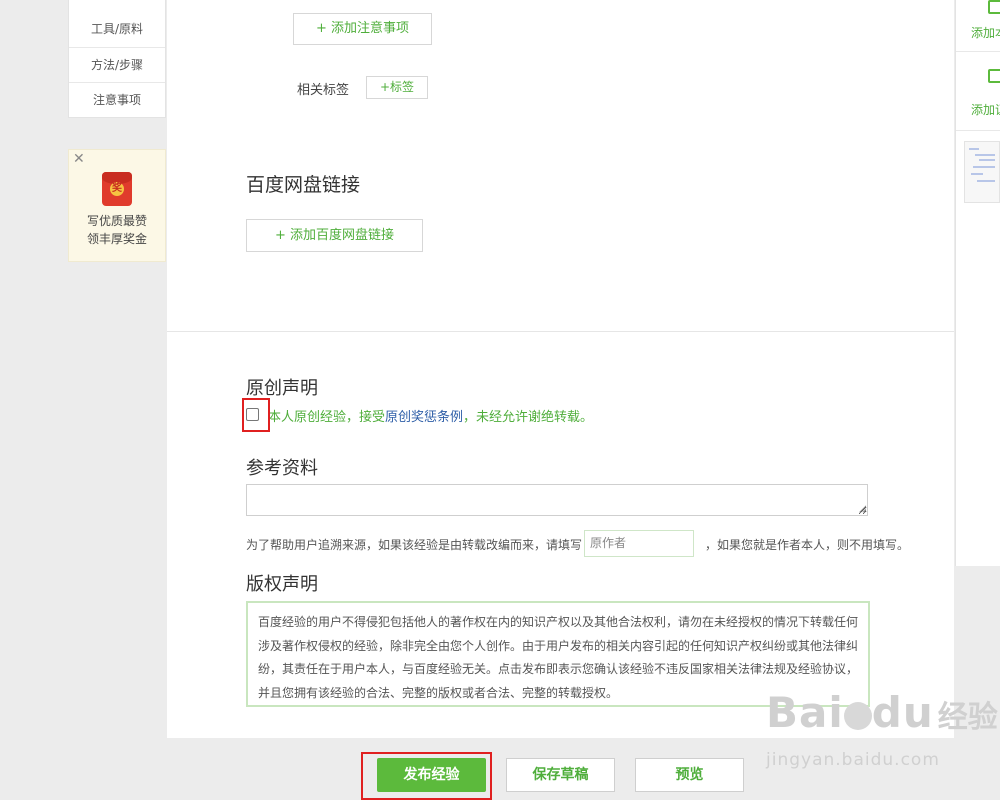  What do you see at coordinates (560, 331) in the screenshot?
I see `section-divider` at bounding box center [560, 331].